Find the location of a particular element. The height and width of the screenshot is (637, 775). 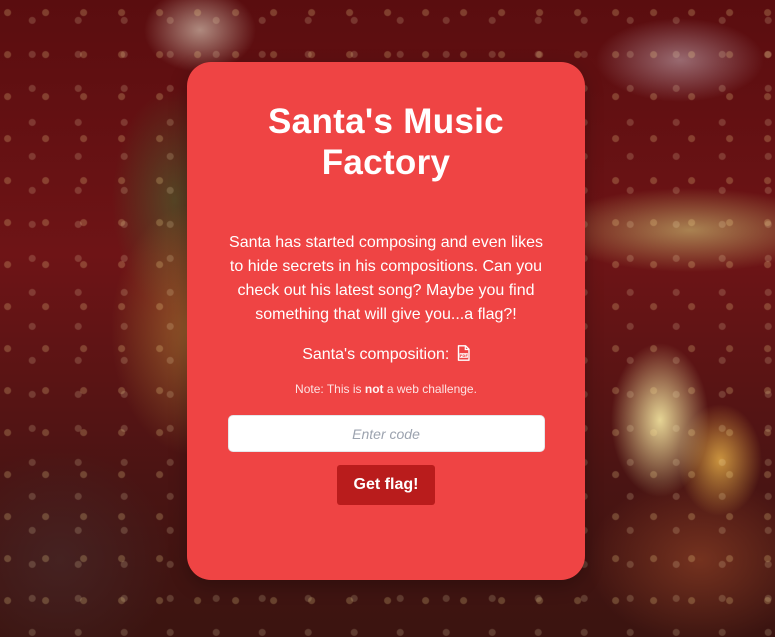

composition-pdf-link: PDF is located at coordinates (463, 357).